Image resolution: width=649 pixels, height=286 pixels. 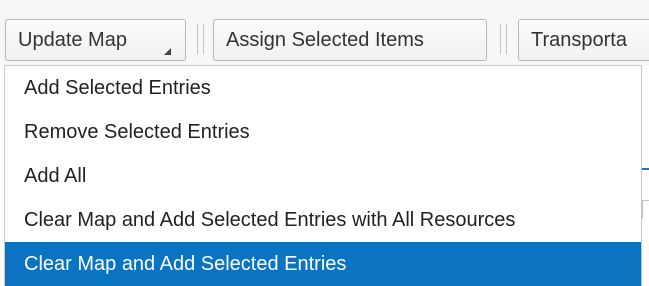 I want to click on assign-selected-items-label: Assign Selected Items, so click(x=325, y=40).